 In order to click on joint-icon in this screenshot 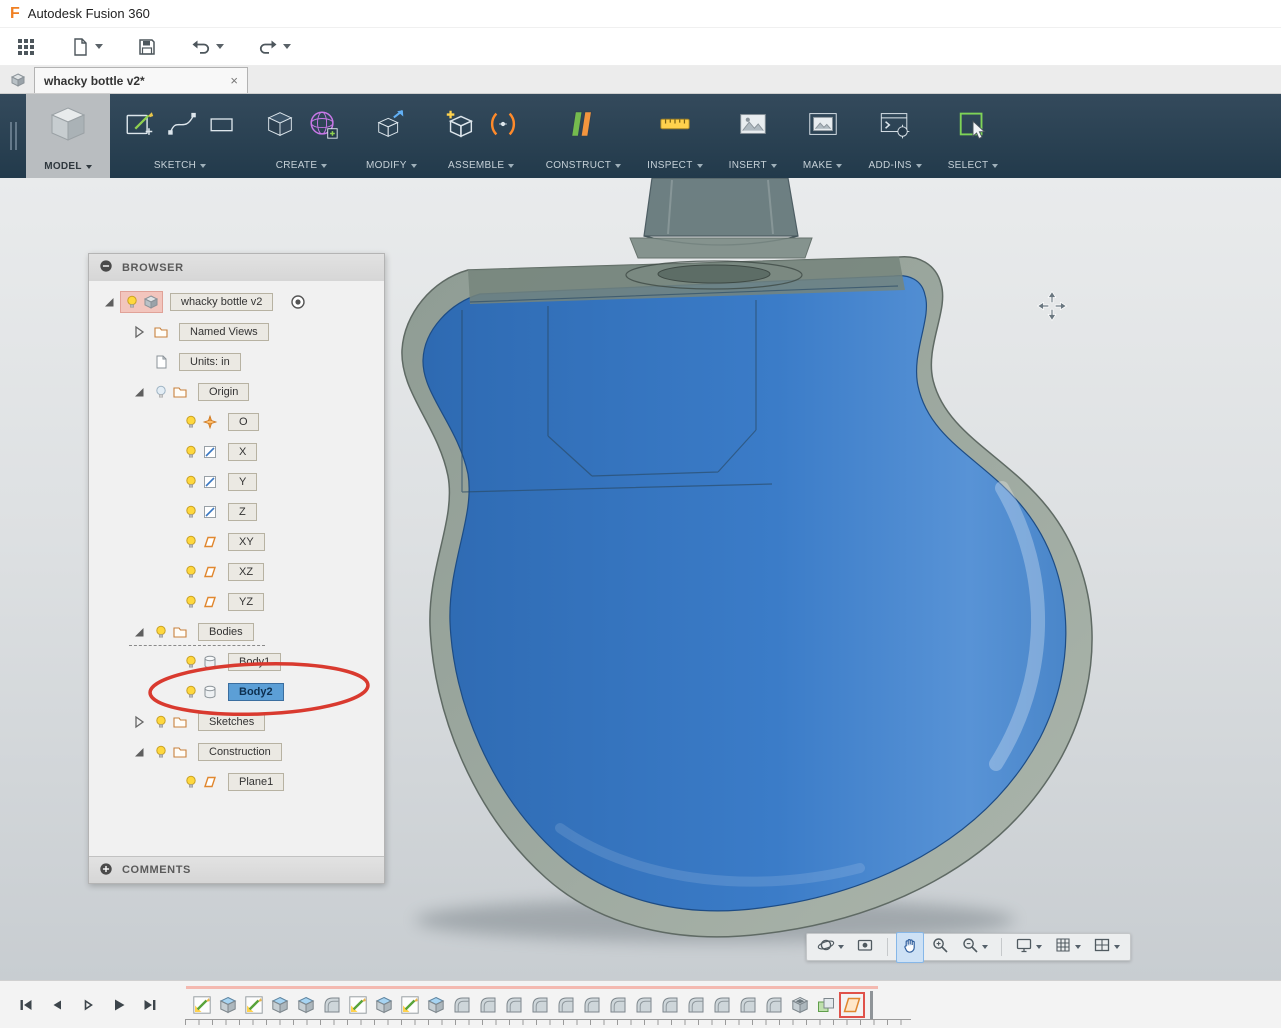, I will do `click(503, 126)`.